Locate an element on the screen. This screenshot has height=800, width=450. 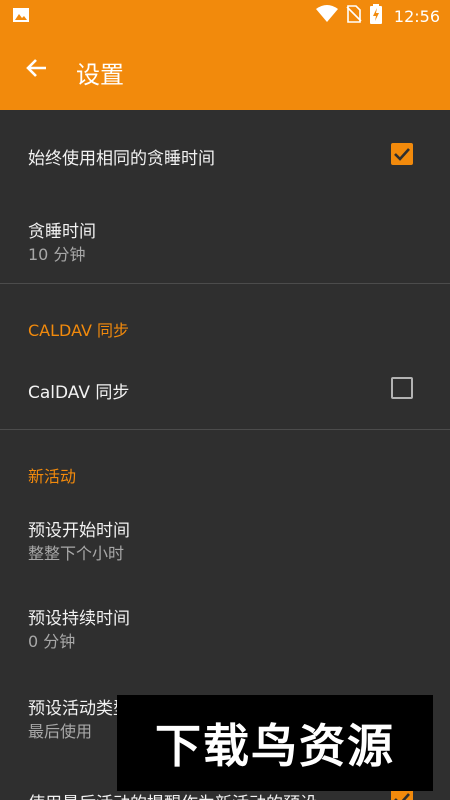
status-bar: 12:56 is located at coordinates (225, 16).